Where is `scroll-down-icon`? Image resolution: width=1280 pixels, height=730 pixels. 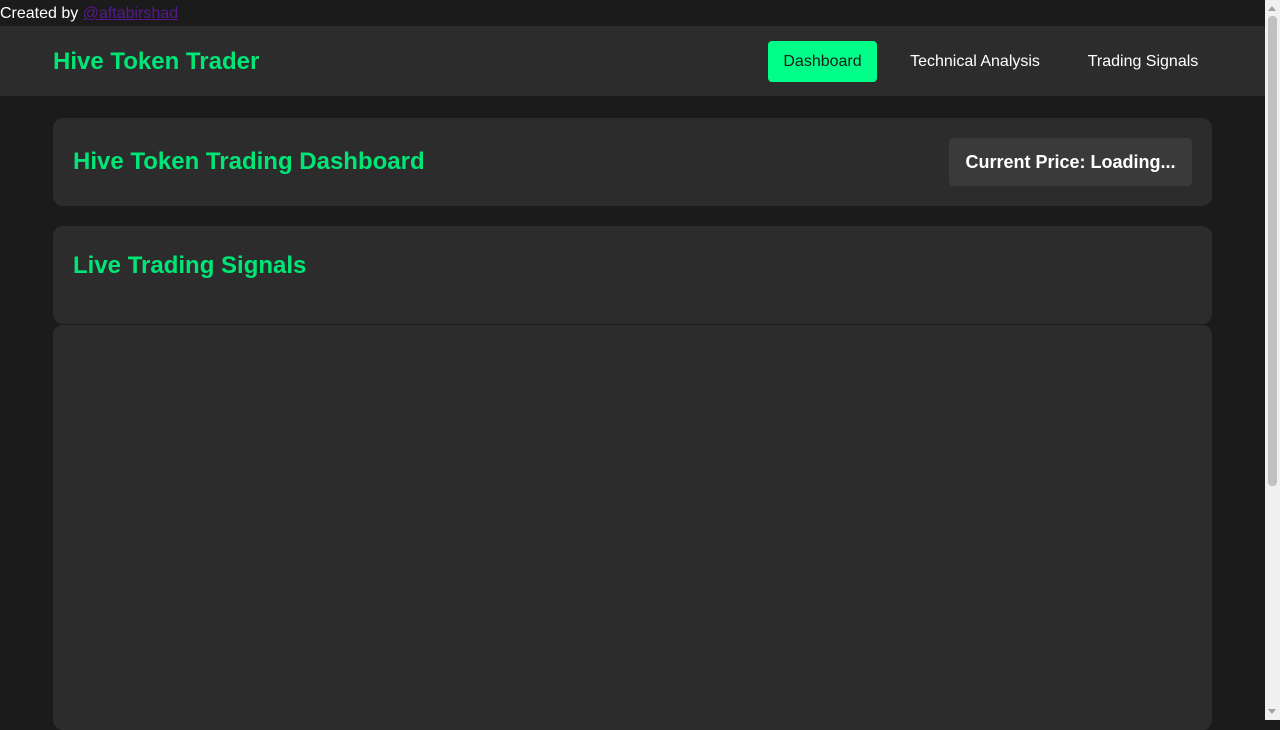 scroll-down-icon is located at coordinates (1272, 711).